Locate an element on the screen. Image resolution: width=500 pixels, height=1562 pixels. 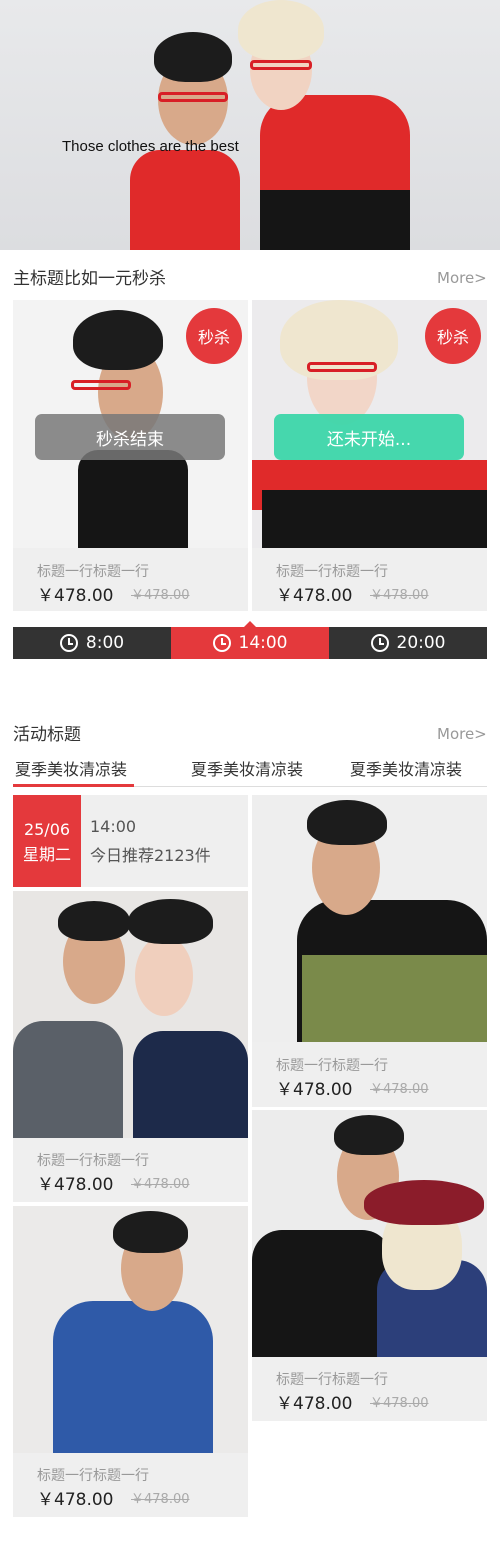
hero-caption: Those clothes are the best is located at coordinates (150, 146).